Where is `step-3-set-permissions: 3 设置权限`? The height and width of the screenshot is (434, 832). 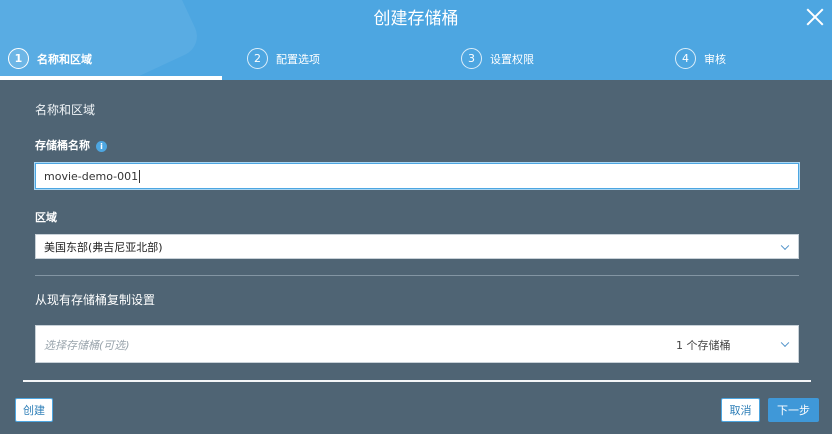 step-3-set-permissions: 3 设置权限 is located at coordinates (497, 58).